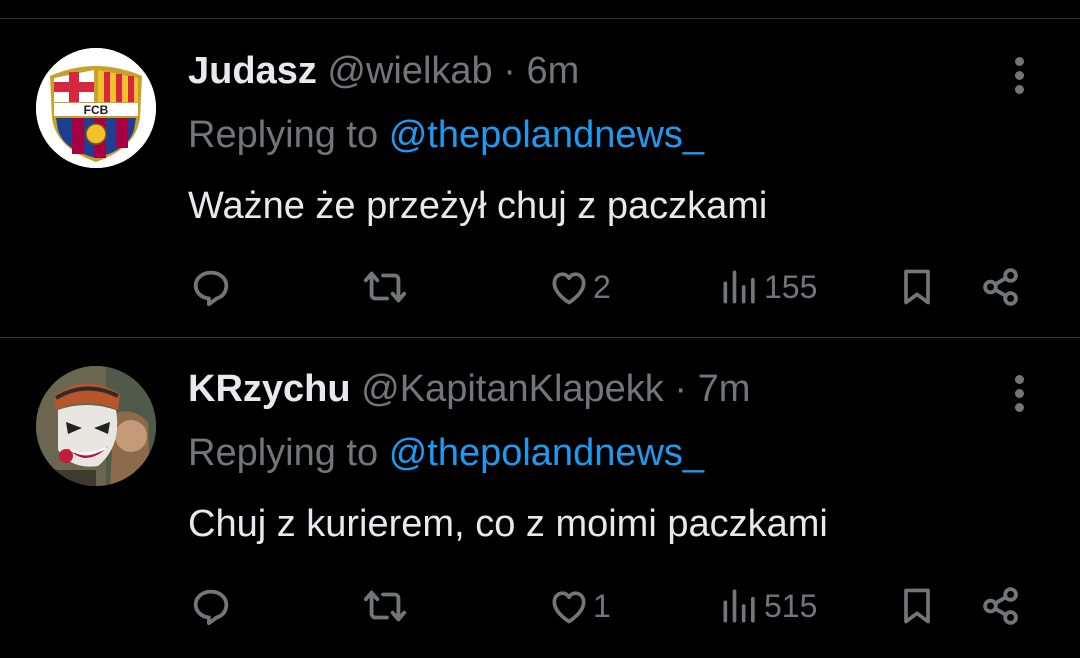 This screenshot has width=1080, height=658. What do you see at coordinates (552, 71) in the screenshot?
I see `timestamp: 6m` at bounding box center [552, 71].